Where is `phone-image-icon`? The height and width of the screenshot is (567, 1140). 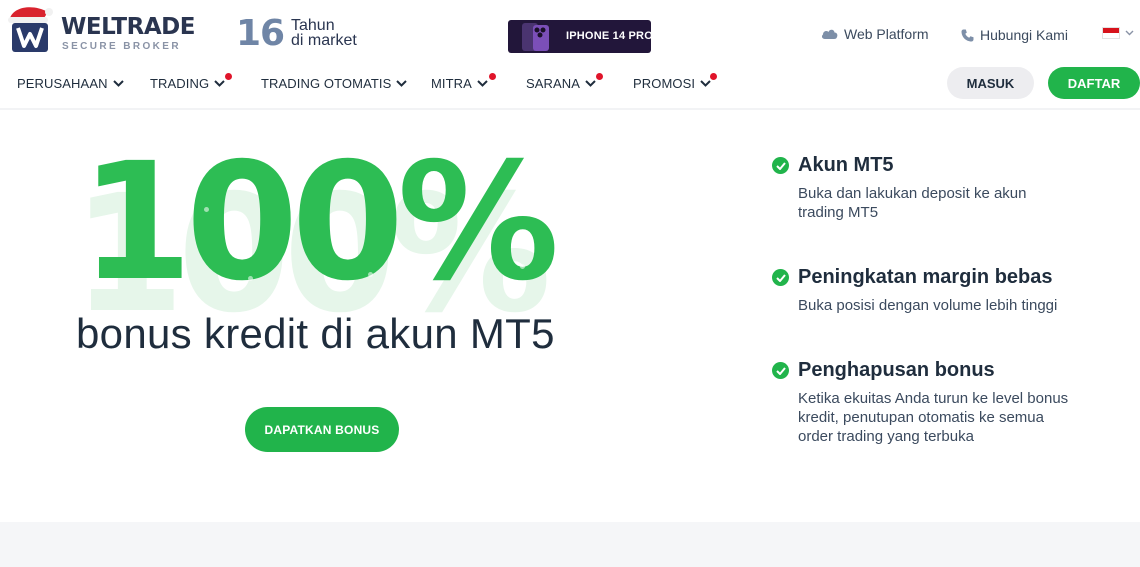
phone-image-icon is located at coordinates (535, 37).